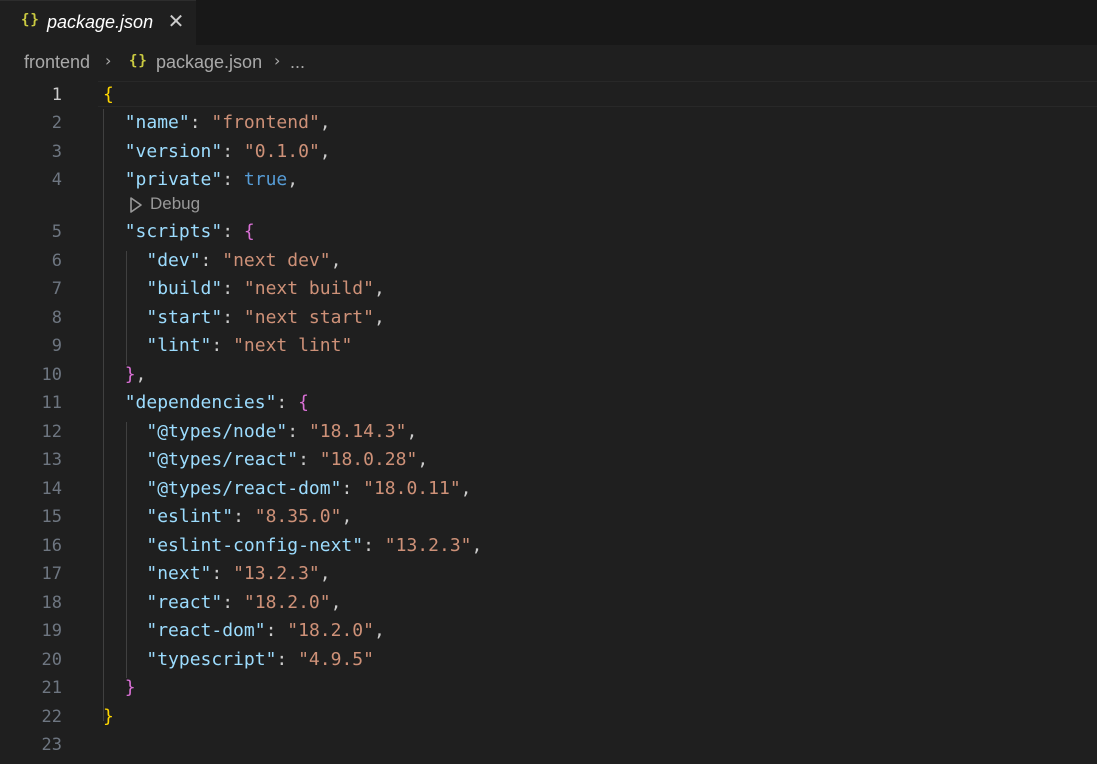 The image size is (1097, 764). What do you see at coordinates (56, 123) in the screenshot?
I see `line-number: 2` at bounding box center [56, 123].